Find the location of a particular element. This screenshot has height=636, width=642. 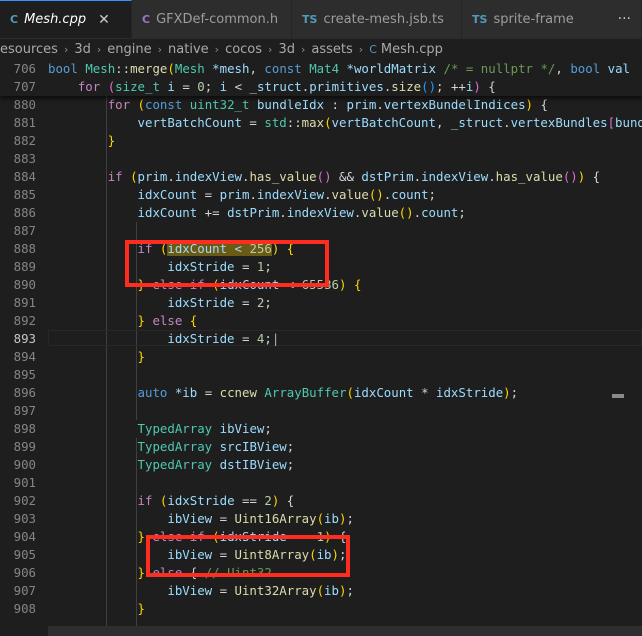

tab-sprite-frame: TS sprite-frame ··· is located at coordinates (552, 19).